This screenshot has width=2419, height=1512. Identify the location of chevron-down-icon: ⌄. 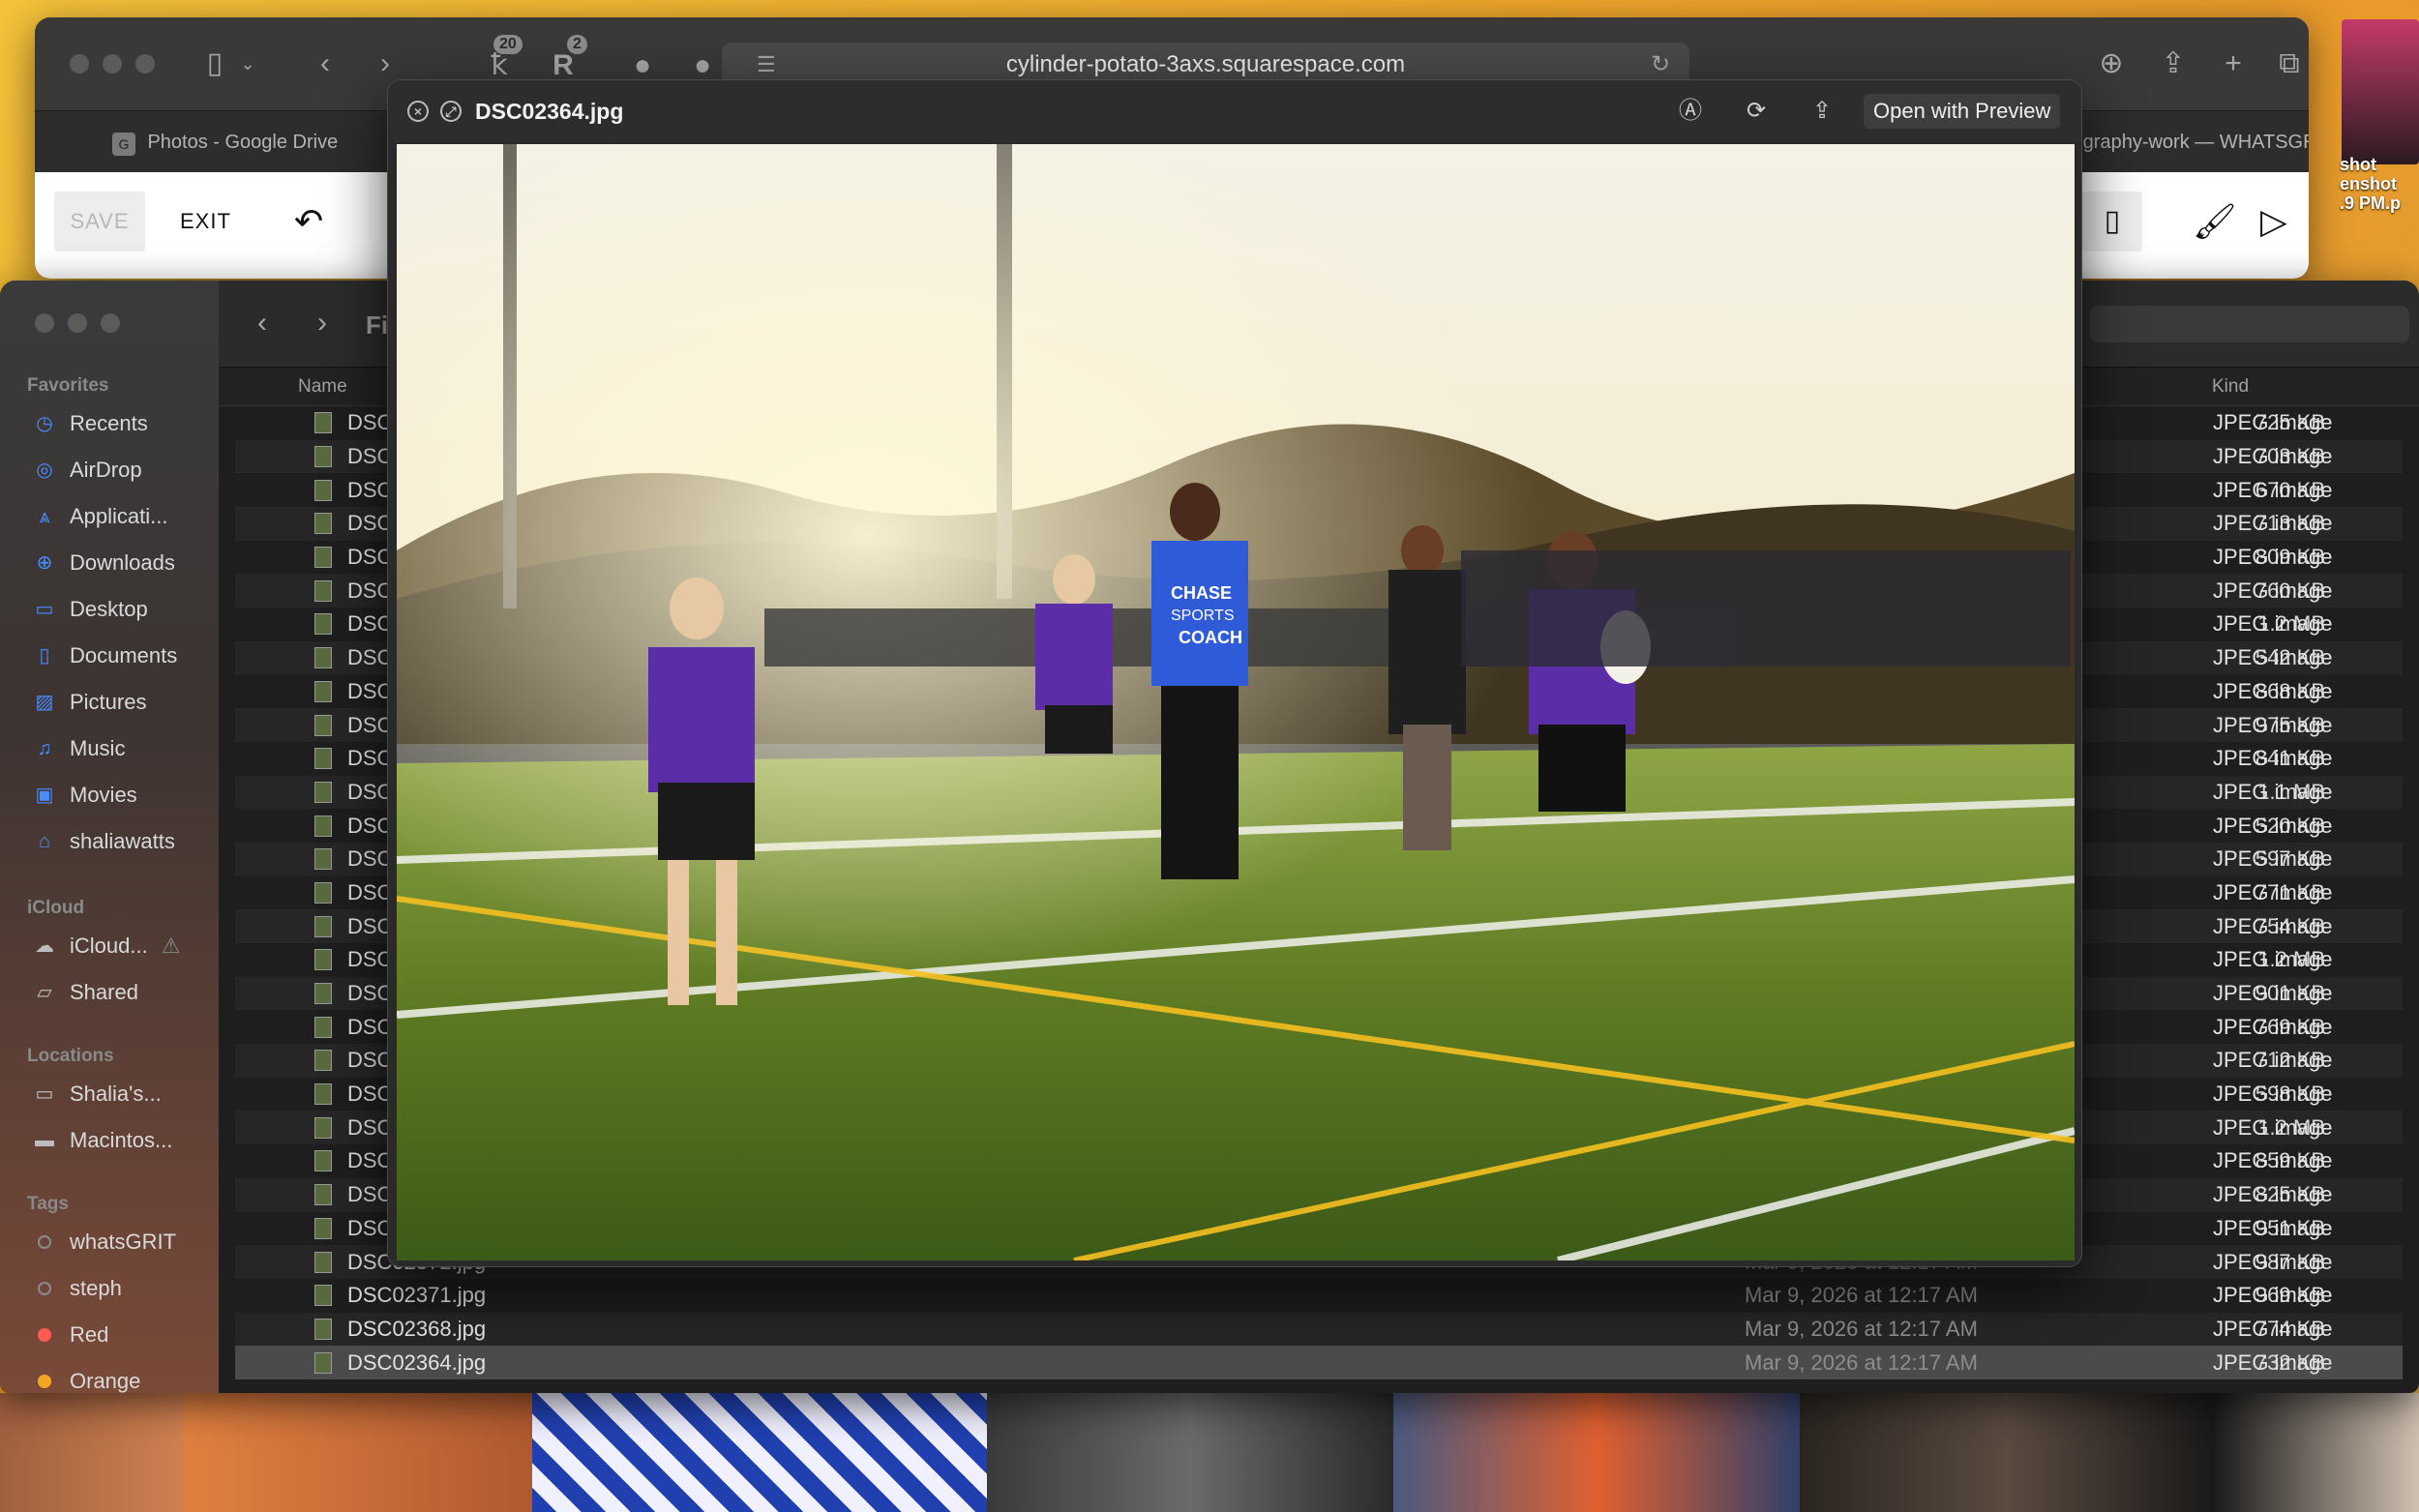
(248, 64).